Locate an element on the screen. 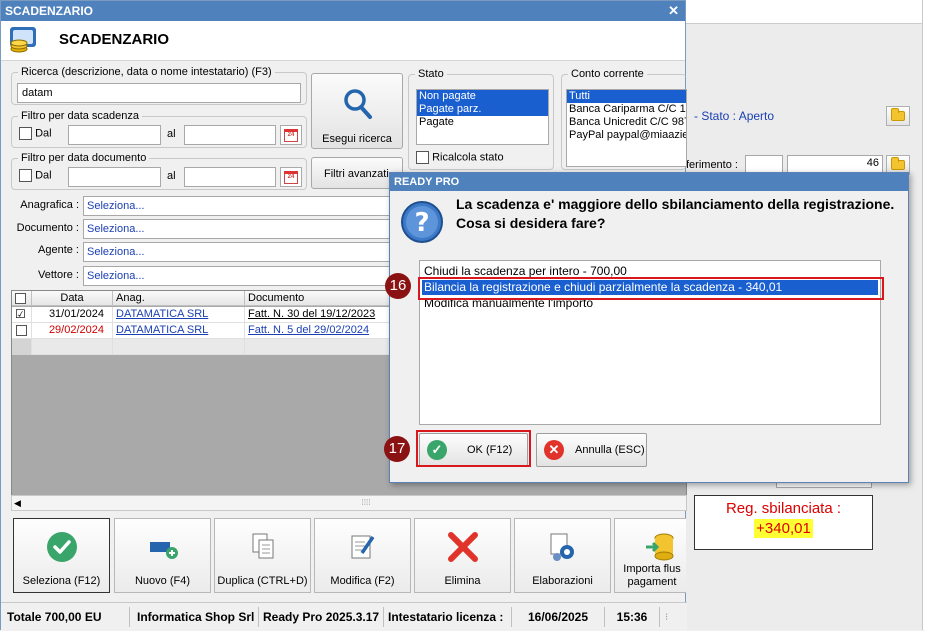 Image resolution: width=925 pixels, height=631 pixels. filtri-avanzati-label: Filtri avanzati is located at coordinates (356, 174).